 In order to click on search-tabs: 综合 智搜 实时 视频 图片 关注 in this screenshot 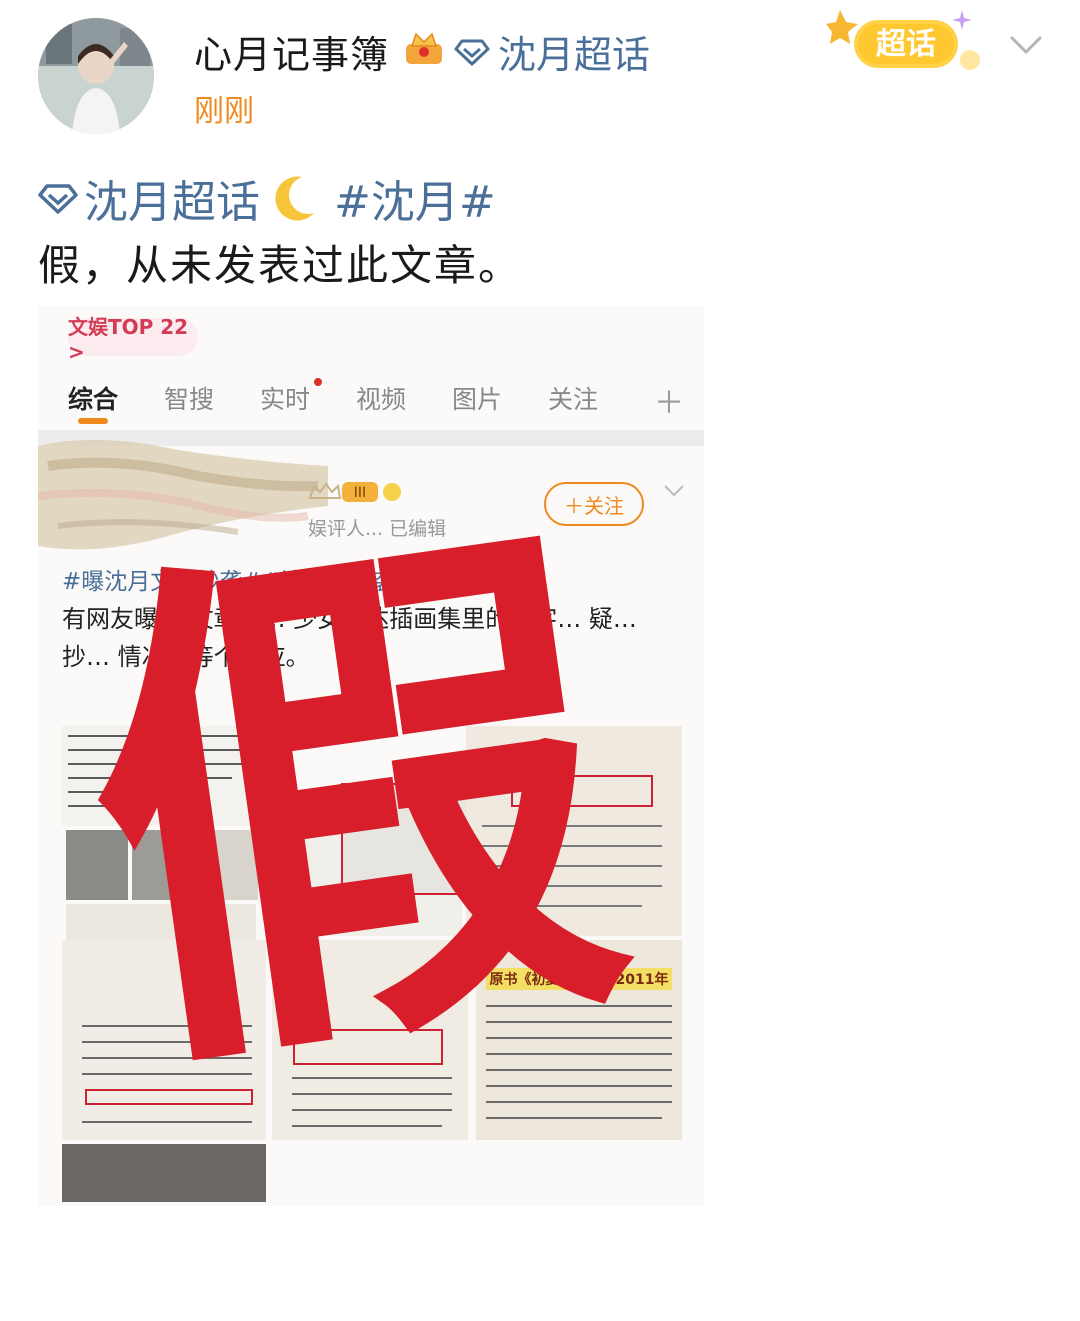, I will do `click(371, 402)`.